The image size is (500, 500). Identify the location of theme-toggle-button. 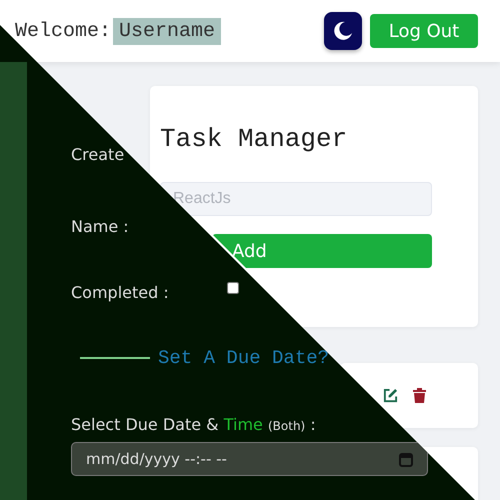
(343, 31).